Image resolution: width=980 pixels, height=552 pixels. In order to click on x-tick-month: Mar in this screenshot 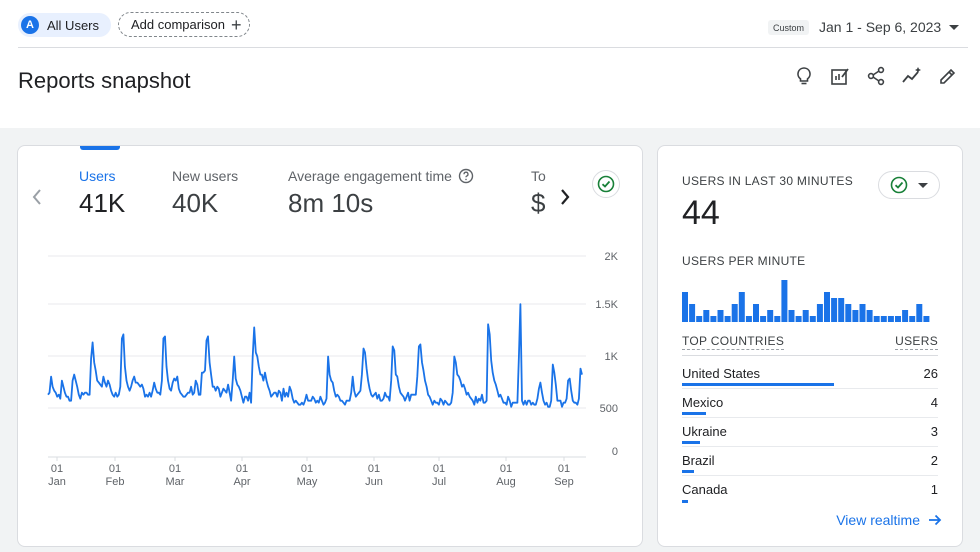, I will do `click(175, 482)`.